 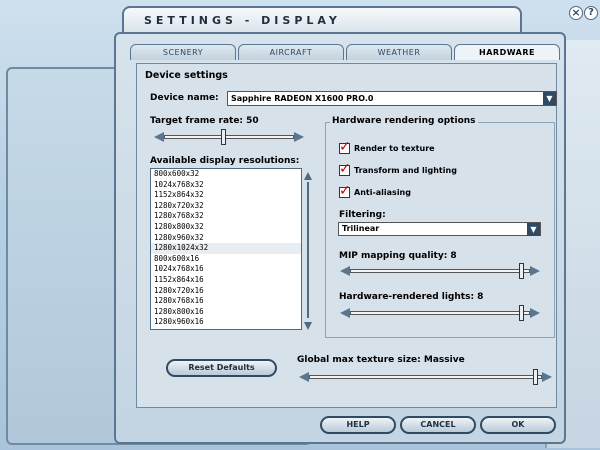 What do you see at coordinates (358, 425) in the screenshot?
I see `help-button: HELP` at bounding box center [358, 425].